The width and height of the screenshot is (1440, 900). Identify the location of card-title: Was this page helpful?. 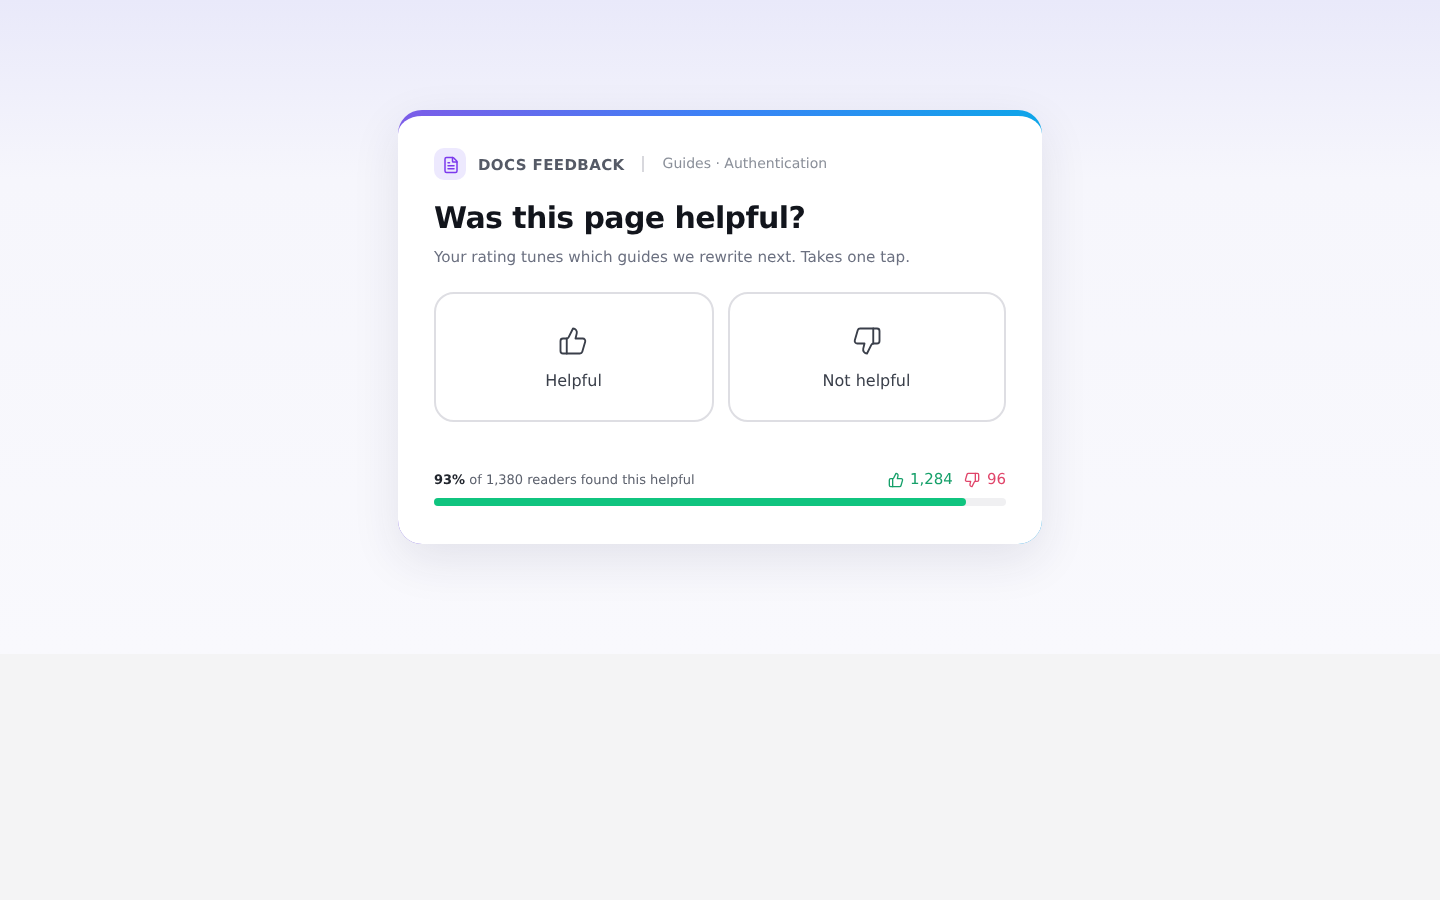
(621, 218).